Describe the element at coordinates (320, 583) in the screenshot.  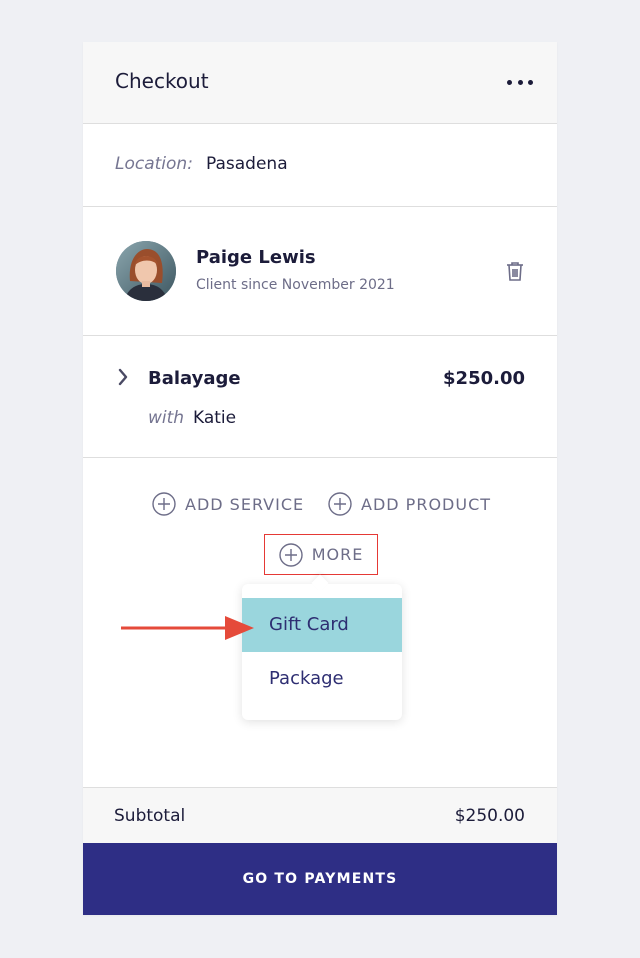
I see `dropdown-caret` at that location.